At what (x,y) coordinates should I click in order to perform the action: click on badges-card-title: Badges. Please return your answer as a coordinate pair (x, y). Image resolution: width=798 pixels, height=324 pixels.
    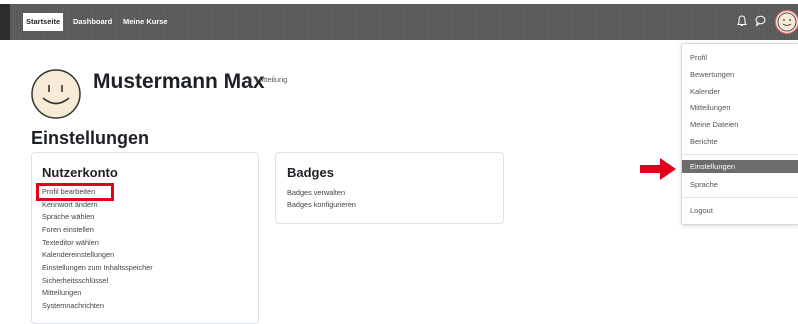
    Looking at the image, I should click on (310, 172).